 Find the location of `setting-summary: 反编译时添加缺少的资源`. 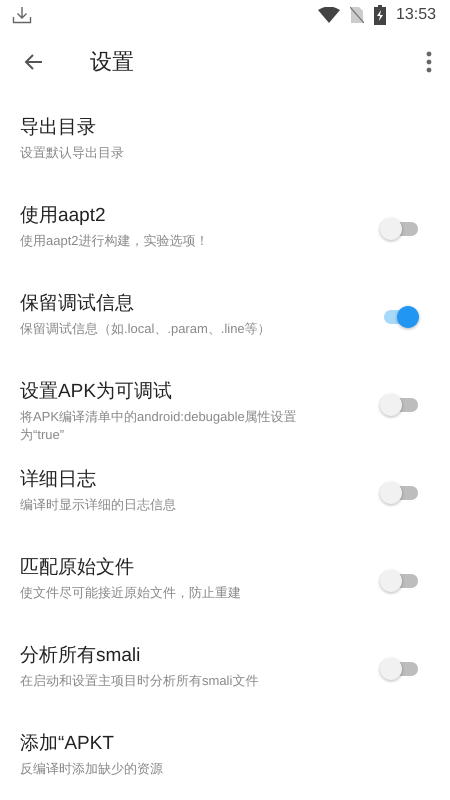

setting-summary: 反编译时添加缺少的资源 is located at coordinates (92, 769).